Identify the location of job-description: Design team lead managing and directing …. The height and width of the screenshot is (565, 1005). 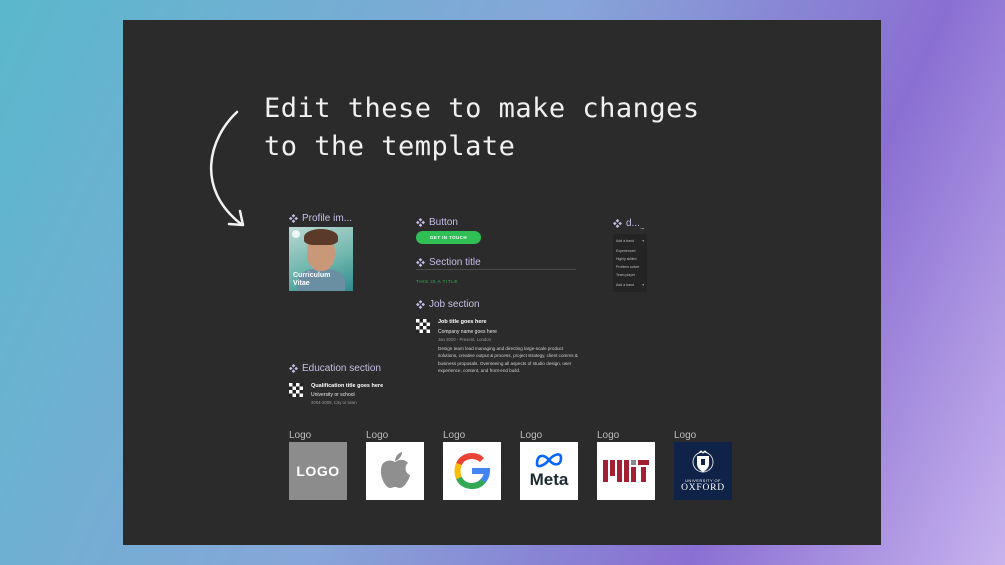
(508, 359).